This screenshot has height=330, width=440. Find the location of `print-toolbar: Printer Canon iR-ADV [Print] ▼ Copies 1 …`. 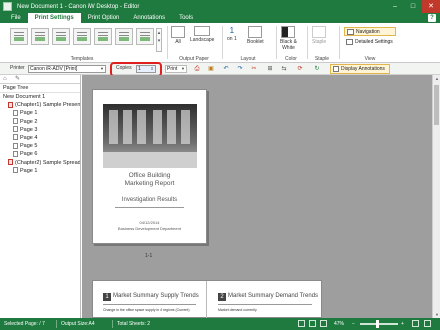

print-toolbar: Printer Canon iR-ADV [Print] ▼ Copies 1 … is located at coordinates (220, 69).